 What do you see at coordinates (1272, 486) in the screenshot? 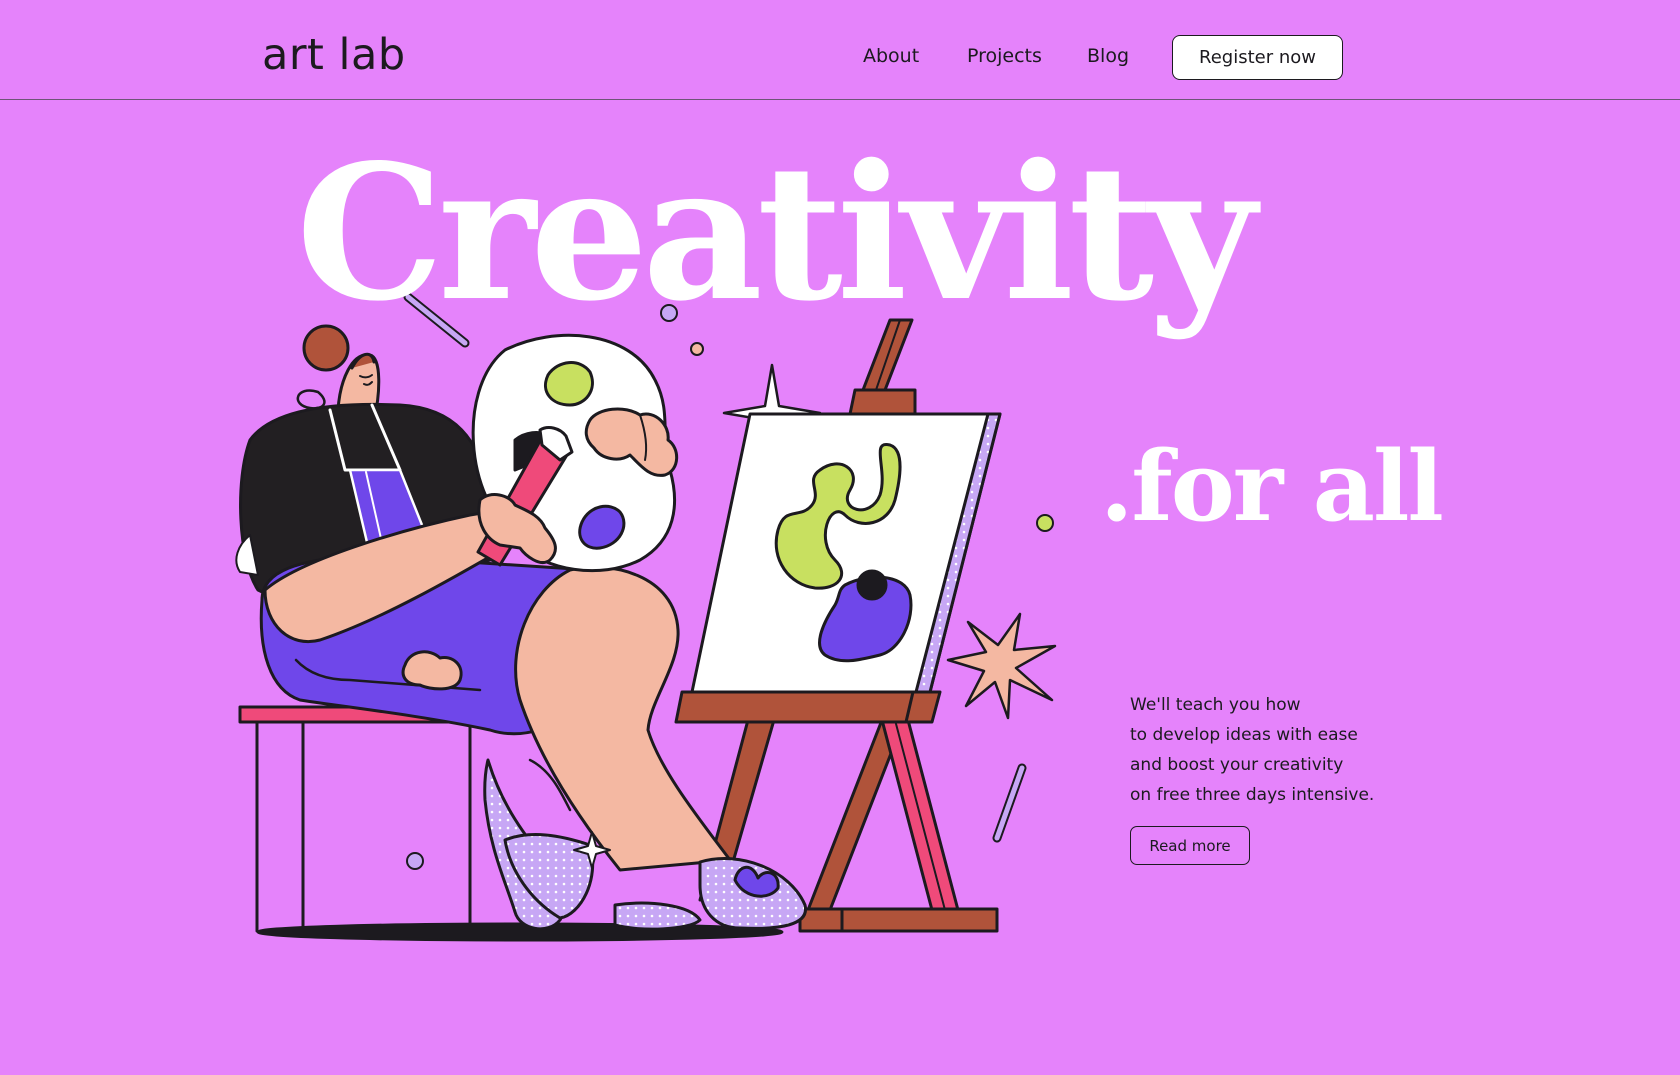
I see `hero-subheadline: .for all` at bounding box center [1272, 486].